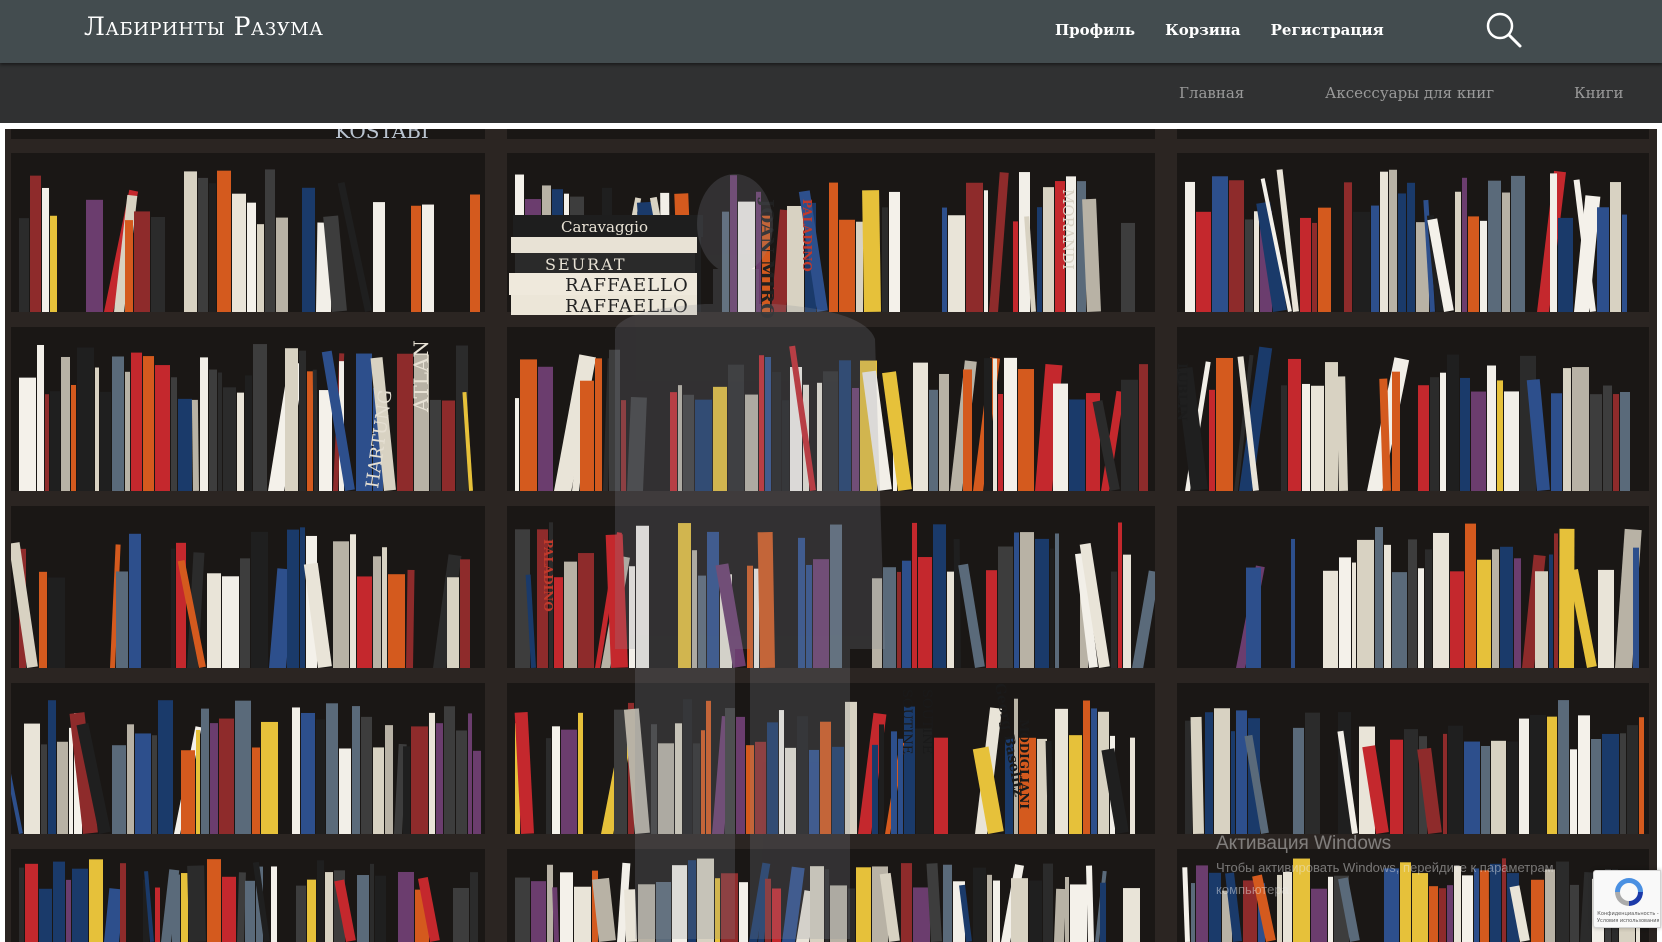 The image size is (1662, 942). I want to click on search-icon, so click(1504, 30).